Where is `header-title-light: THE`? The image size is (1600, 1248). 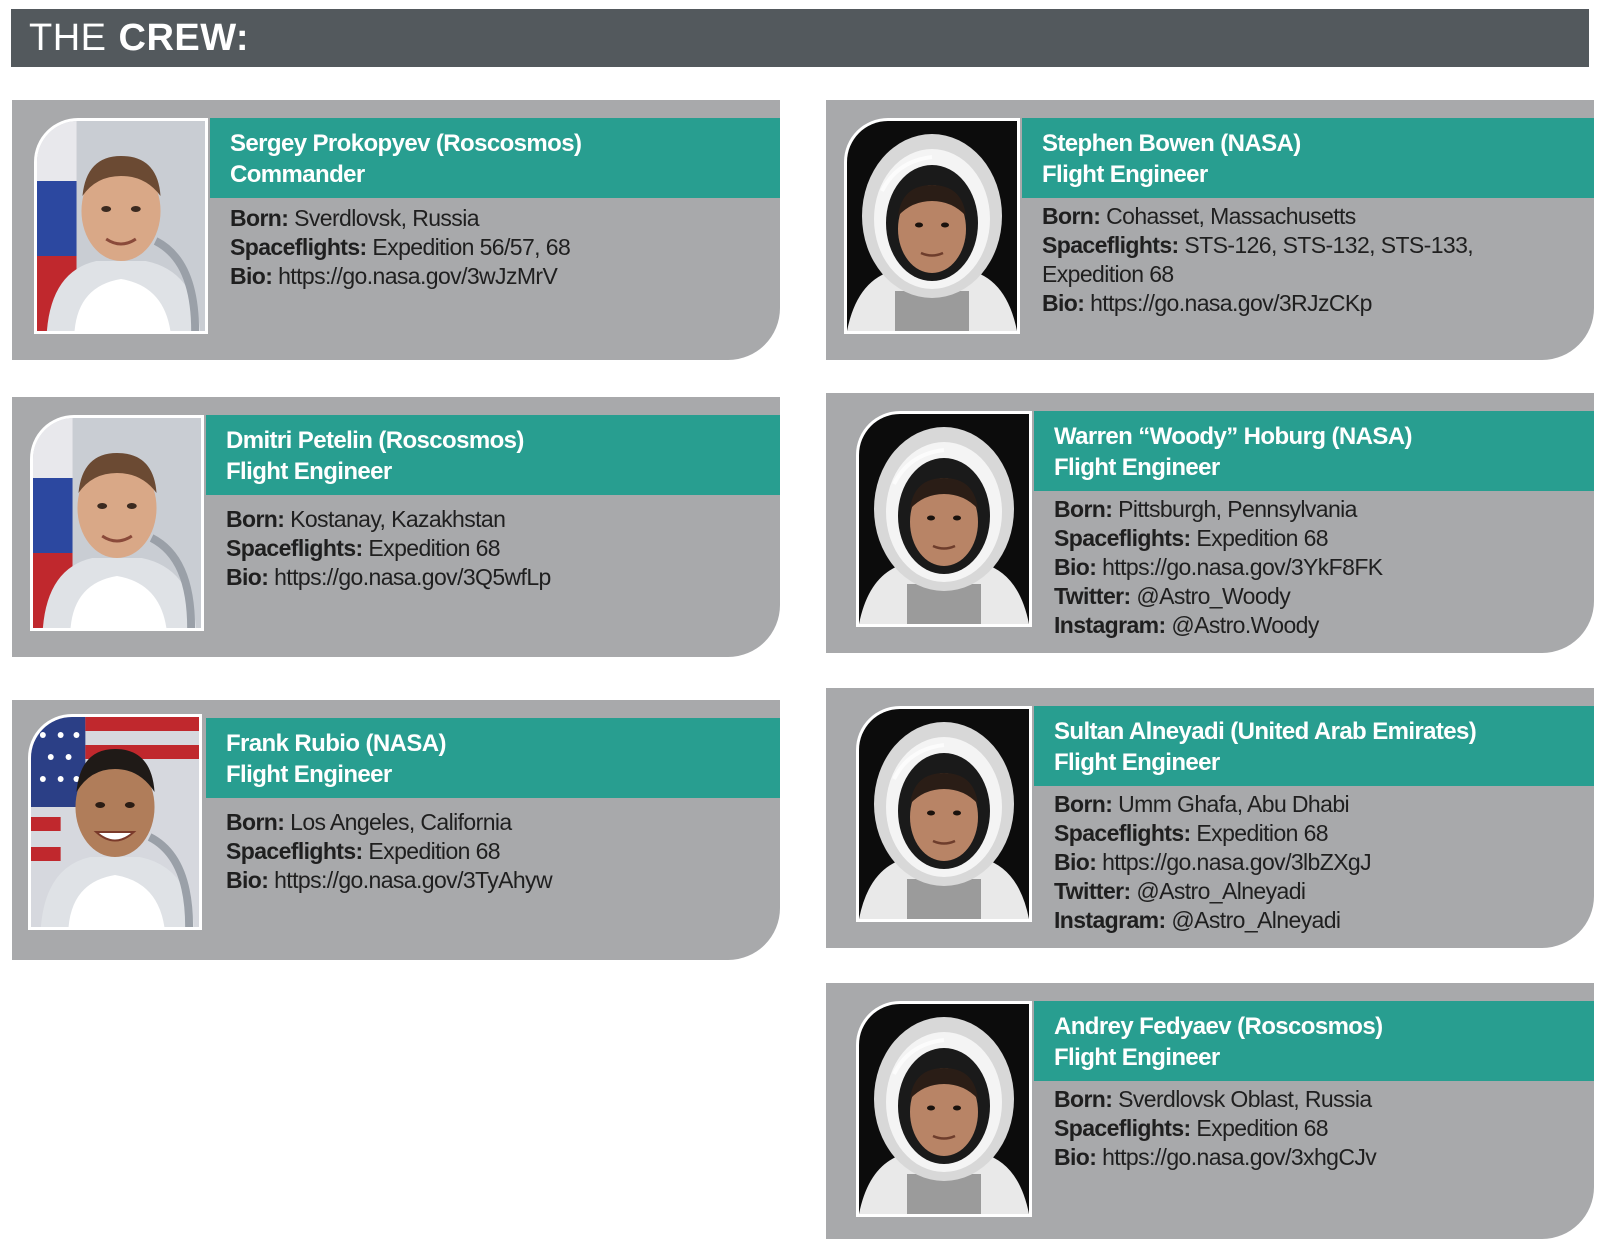 header-title-light: THE is located at coordinates (68, 37).